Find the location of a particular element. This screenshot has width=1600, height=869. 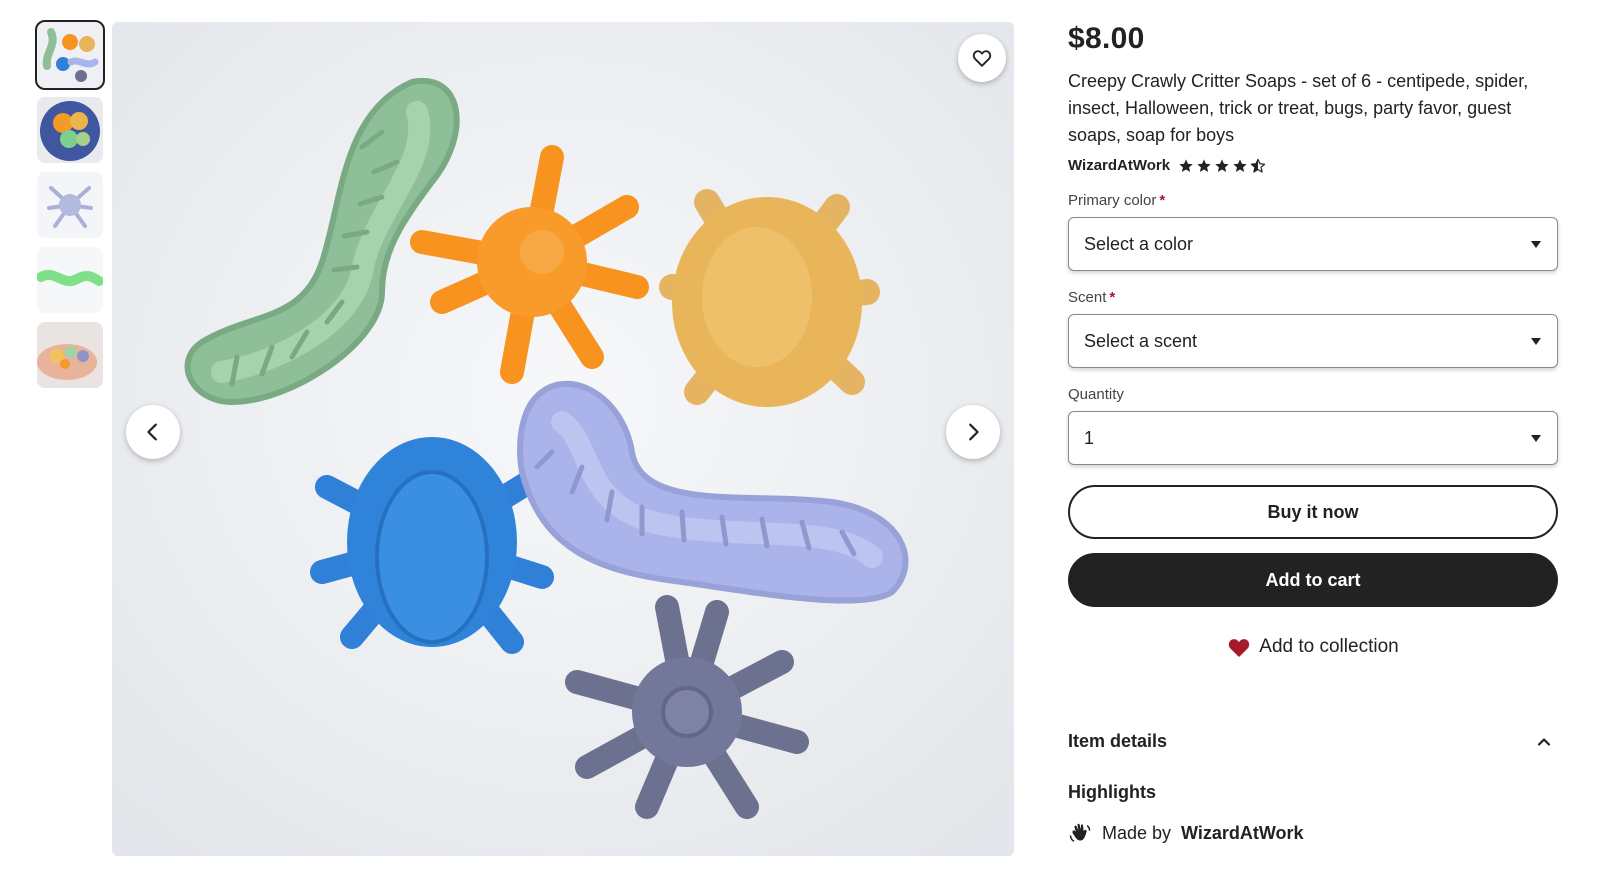

product-price: $8.00 is located at coordinates (1106, 38).